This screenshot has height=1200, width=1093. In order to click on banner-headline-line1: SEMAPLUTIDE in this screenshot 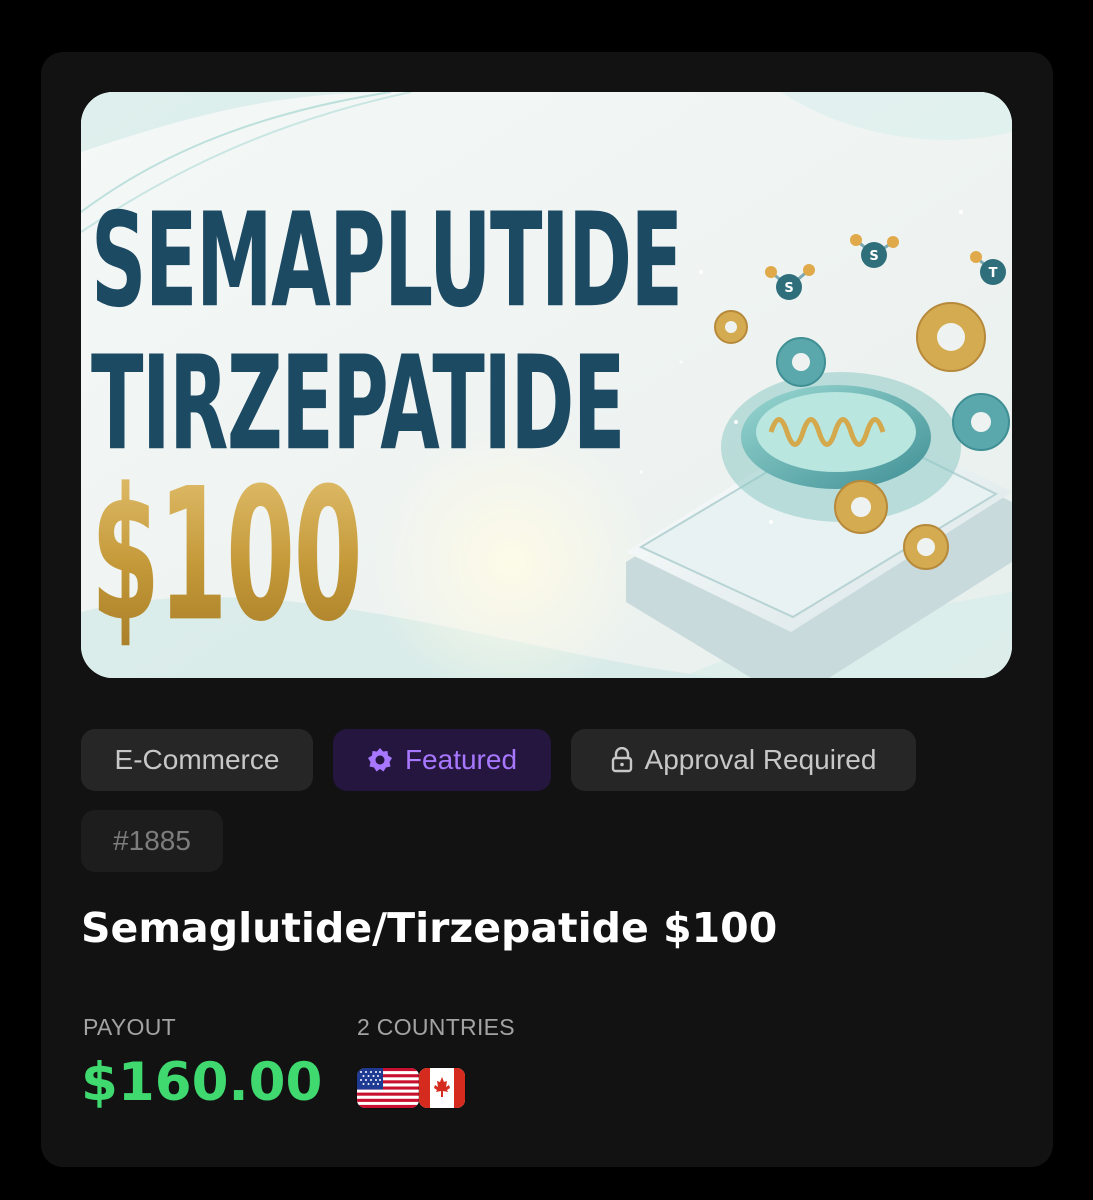, I will do `click(387, 260)`.